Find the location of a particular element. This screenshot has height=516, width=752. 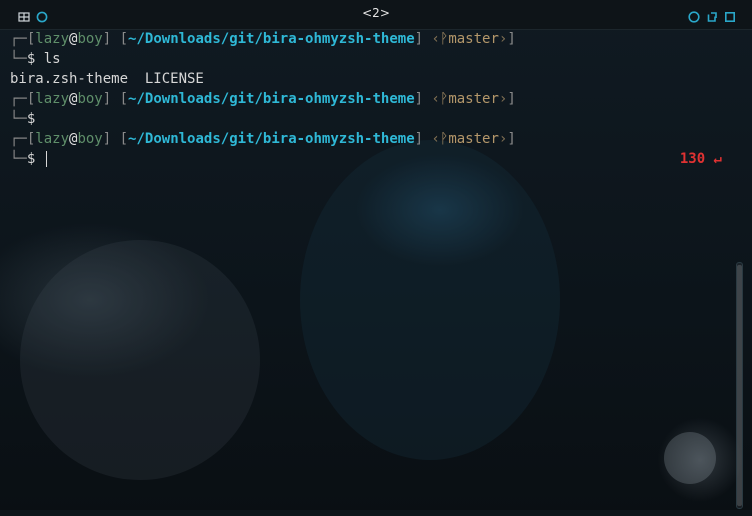

output-text: bira.zsh-theme LICENSE is located at coordinates (107, 79).